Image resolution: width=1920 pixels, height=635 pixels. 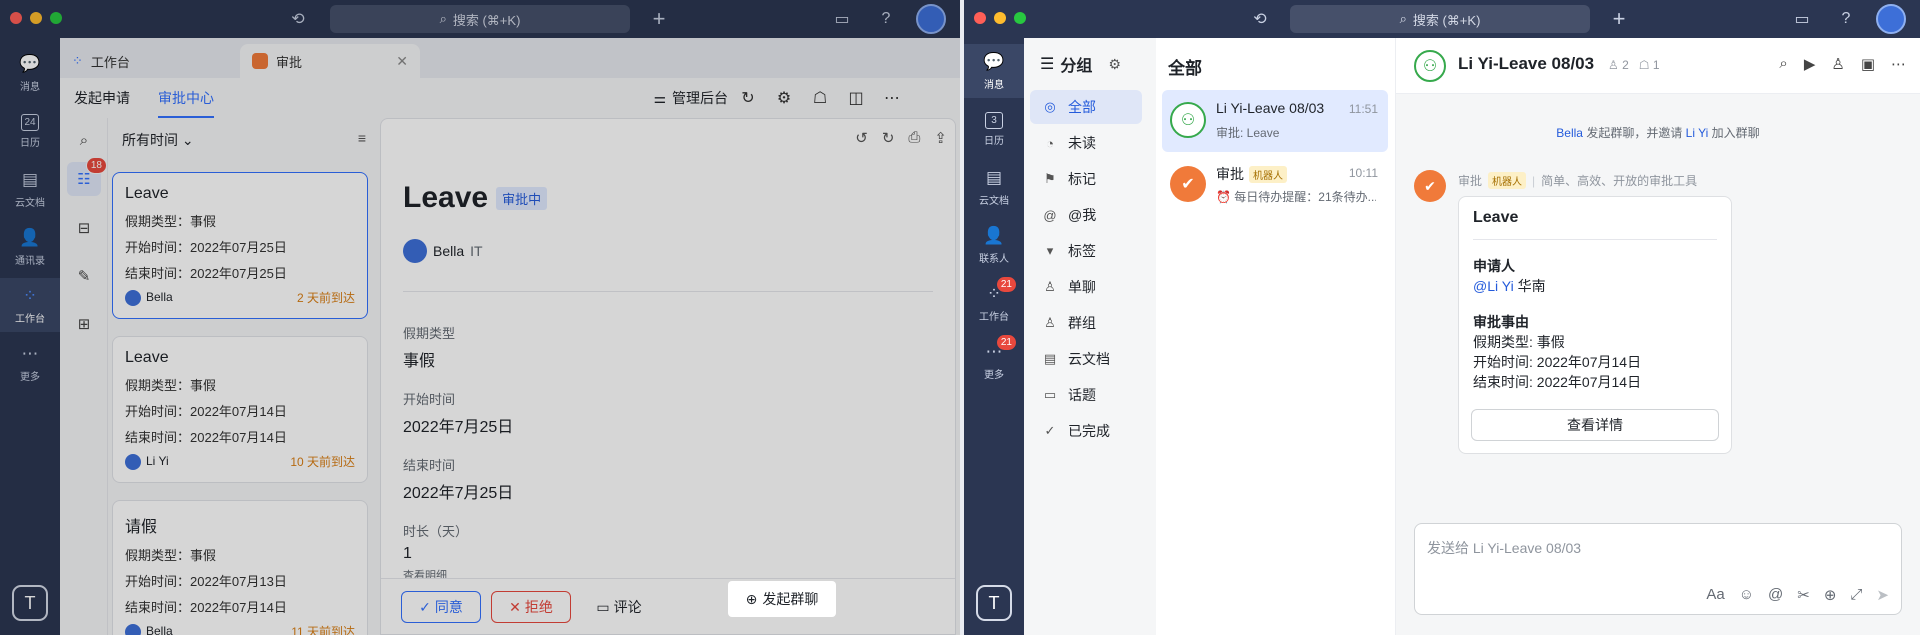 What do you see at coordinates (531, 607) in the screenshot?
I see `reject-button: ✕ 拒绝` at bounding box center [531, 607].